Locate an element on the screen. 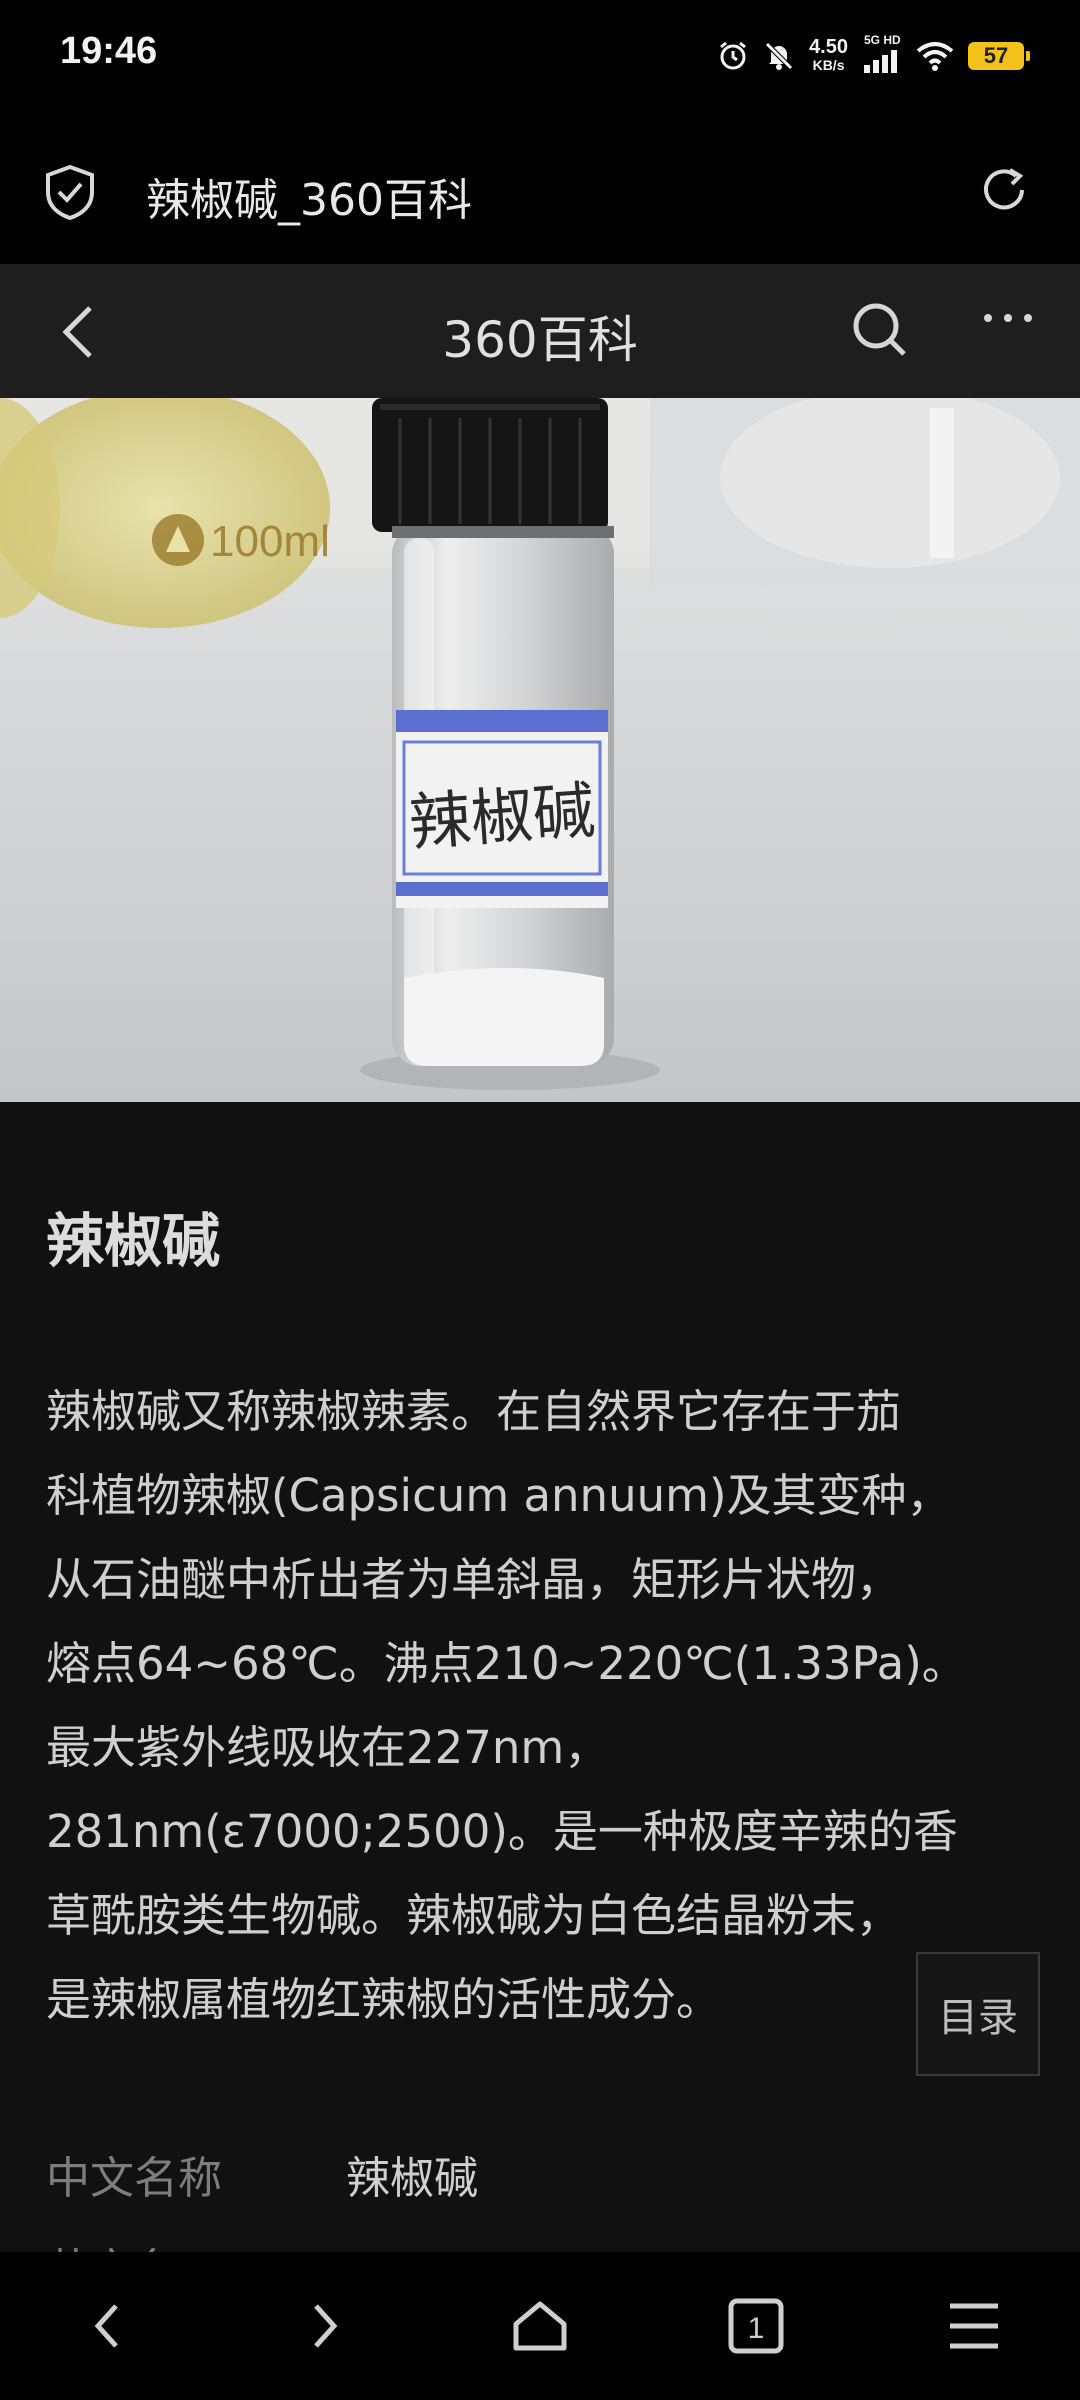  status-icons: 4.50 KB/s 5G HD 57 is located at coordinates (873, 55).